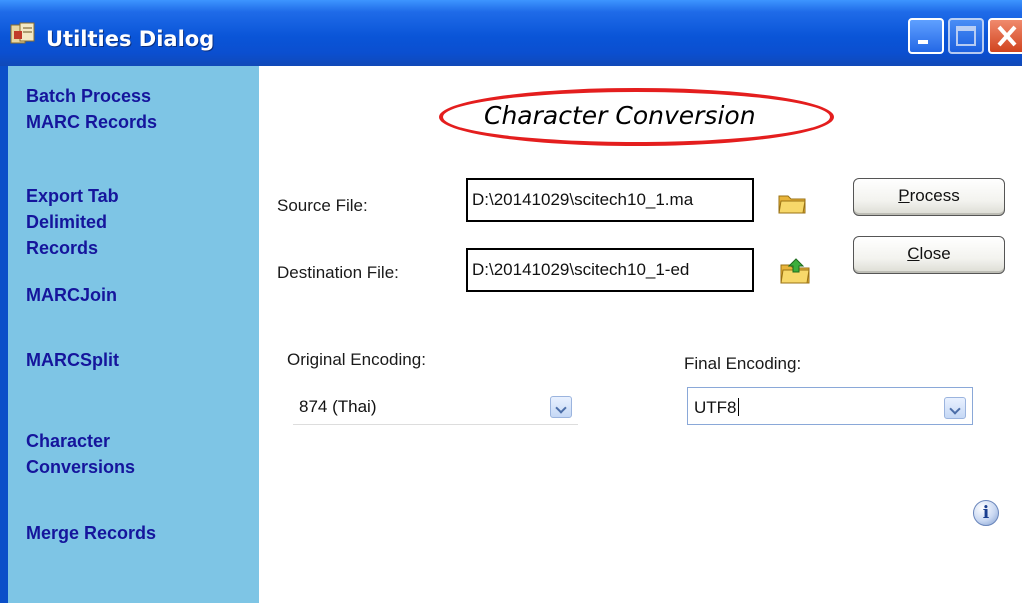 The height and width of the screenshot is (603, 1022). Describe the element at coordinates (923, 42) in the screenshot. I see `minimize-icon` at that location.